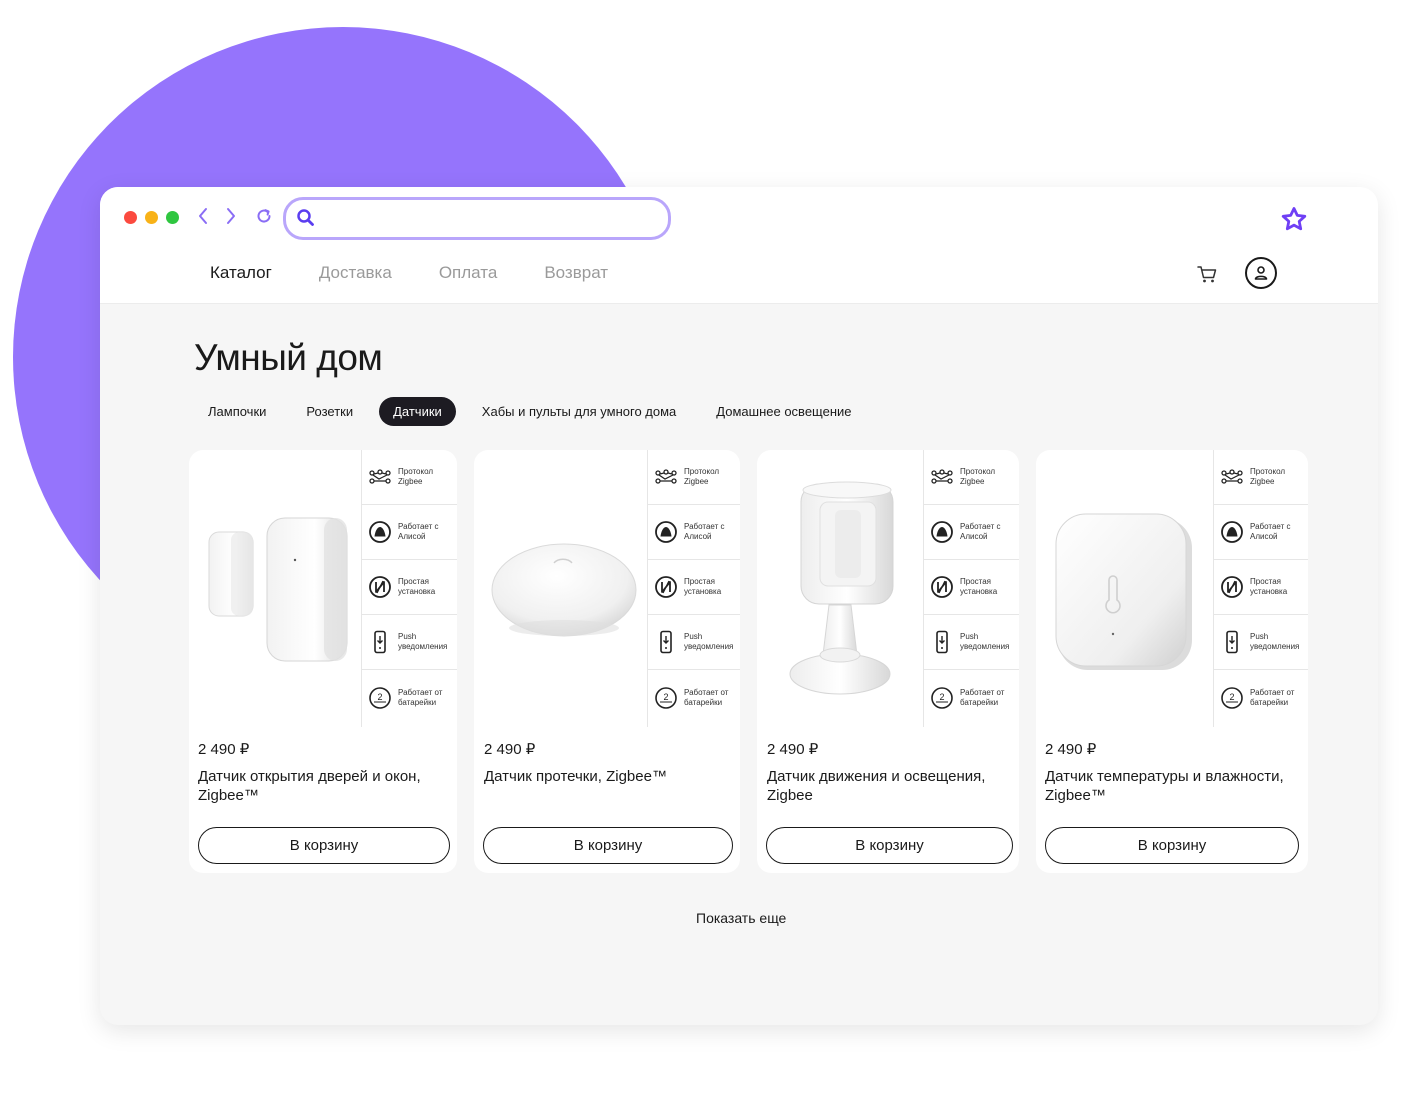 Image resolution: width=1409 pixels, height=1116 pixels. Describe the element at coordinates (432, 273) in the screenshot. I see `main-menu: Каталог Доставка Оплата Возврат` at that location.